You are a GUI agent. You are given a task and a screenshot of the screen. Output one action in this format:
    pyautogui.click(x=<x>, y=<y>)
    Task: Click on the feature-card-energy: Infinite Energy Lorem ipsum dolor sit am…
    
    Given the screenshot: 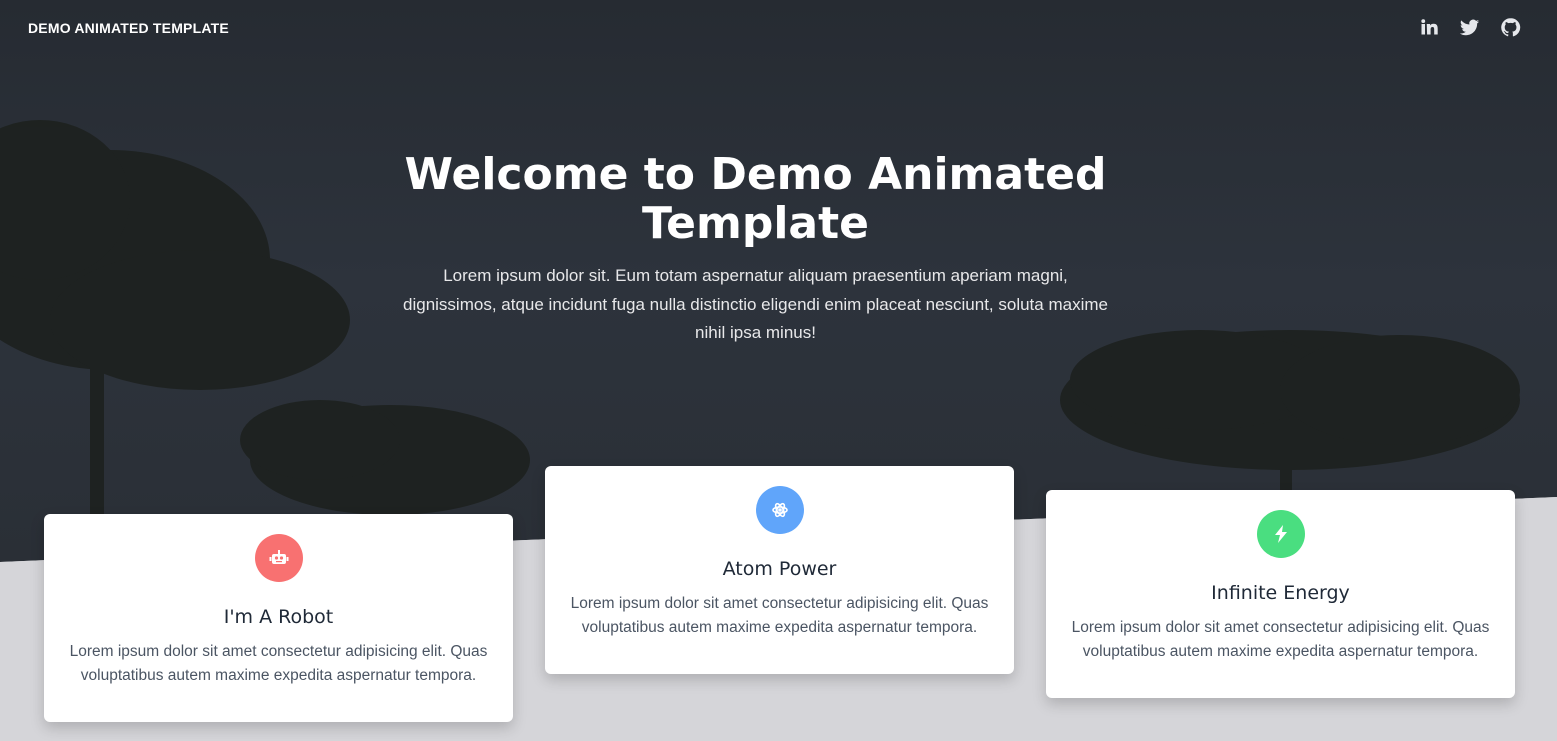 What is the action you would take?
    pyautogui.click(x=1280, y=594)
    